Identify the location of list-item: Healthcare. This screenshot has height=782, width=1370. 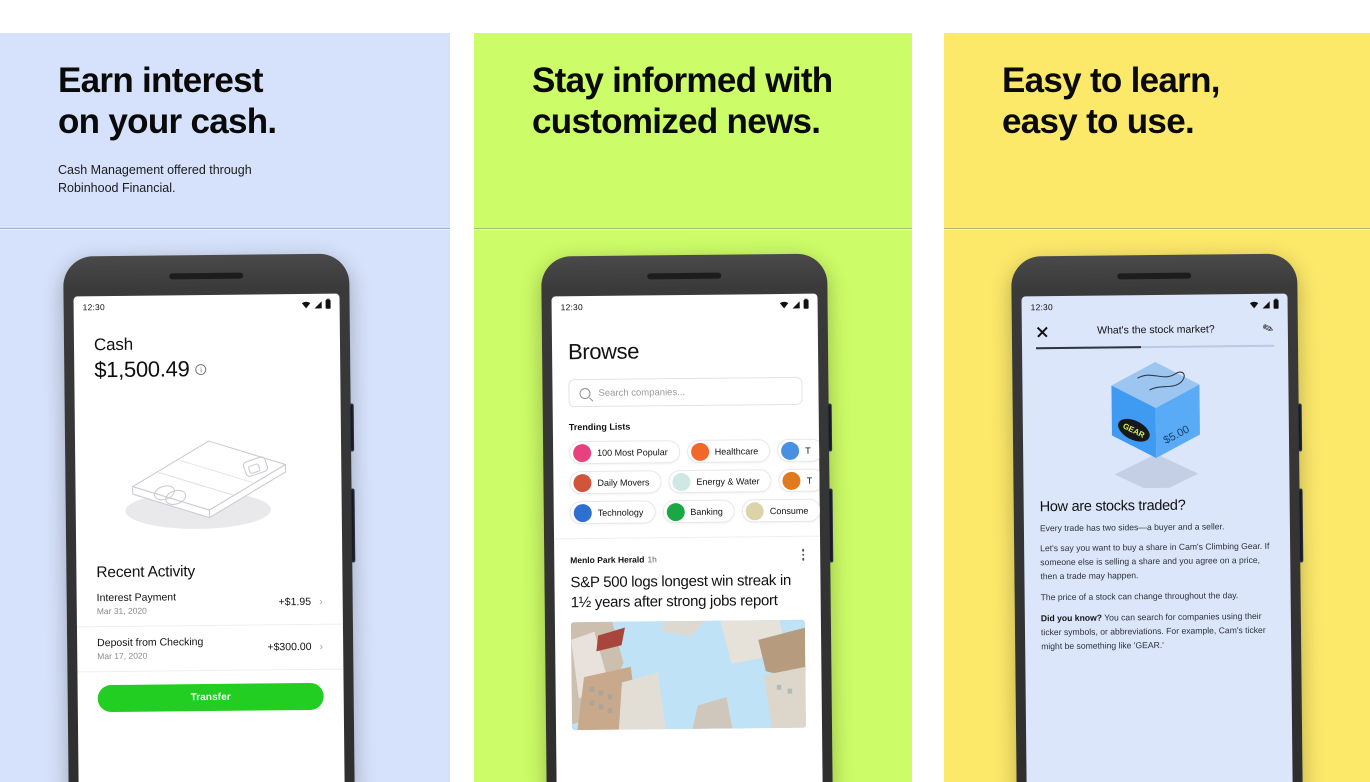
(728, 451).